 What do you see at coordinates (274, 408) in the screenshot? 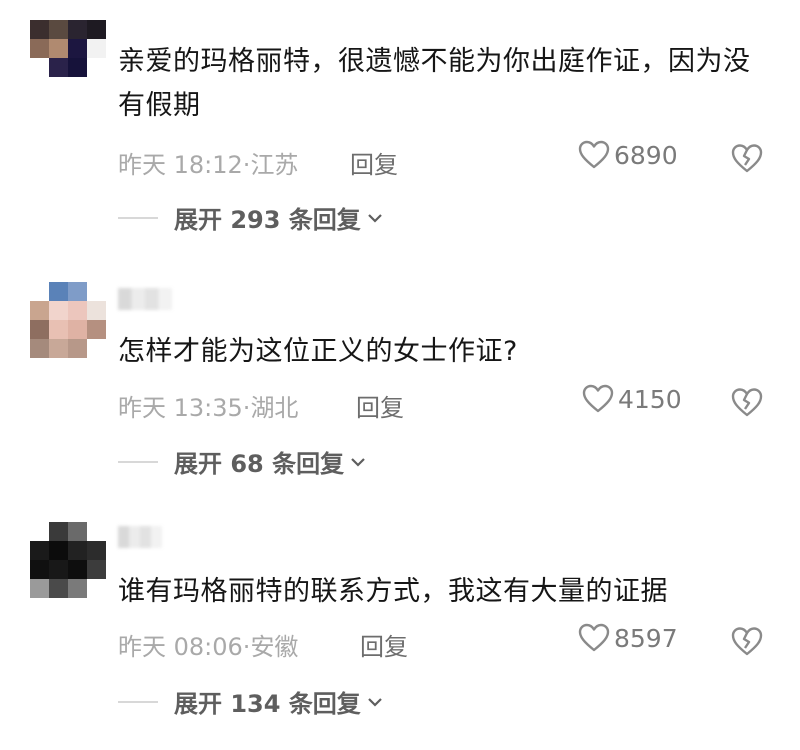
I see `comment-location: 湖北` at bounding box center [274, 408].